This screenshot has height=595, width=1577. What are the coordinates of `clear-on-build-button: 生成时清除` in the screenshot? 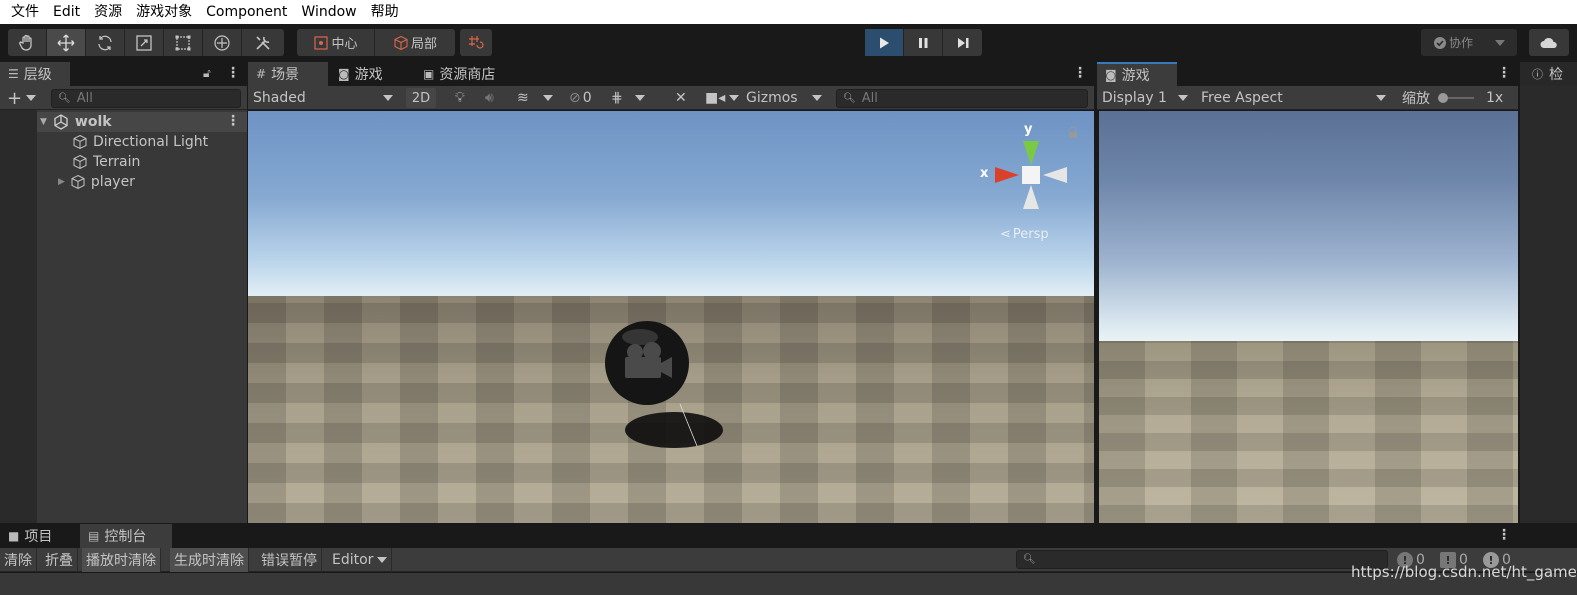 It's located at (209, 560).